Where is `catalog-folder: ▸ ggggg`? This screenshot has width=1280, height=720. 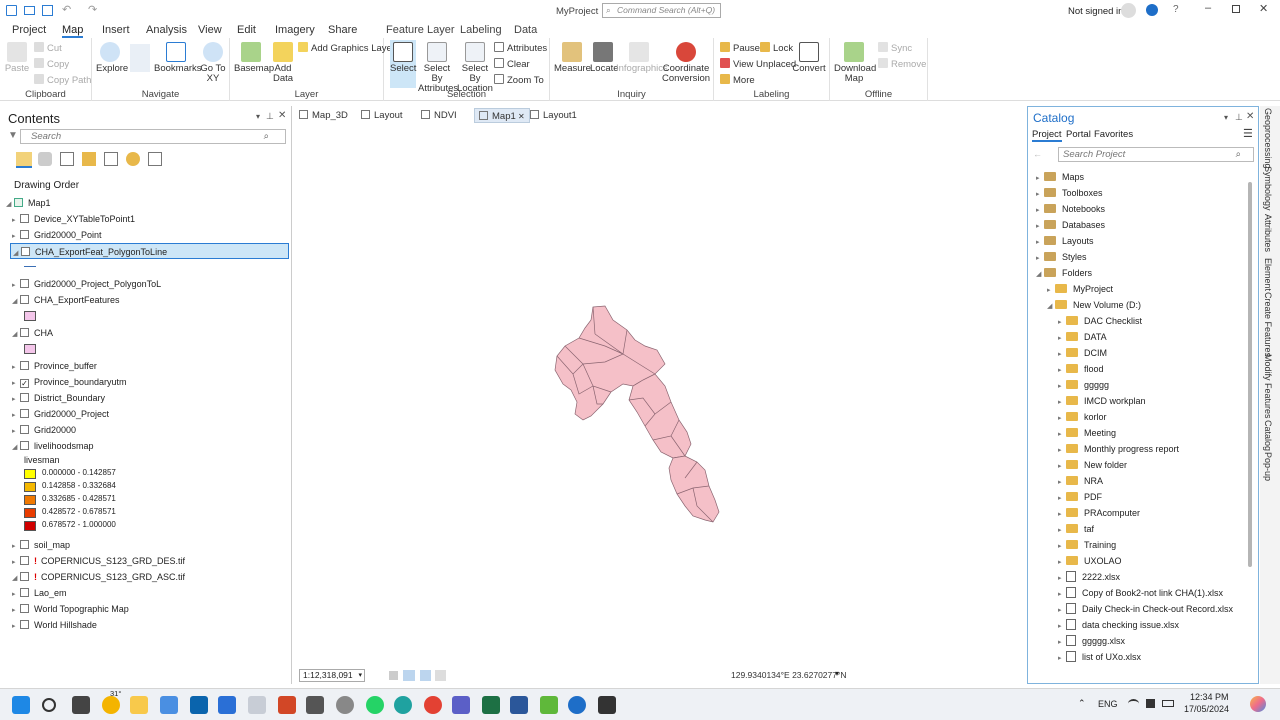 catalog-folder: ▸ ggggg is located at coordinates (1083, 385).